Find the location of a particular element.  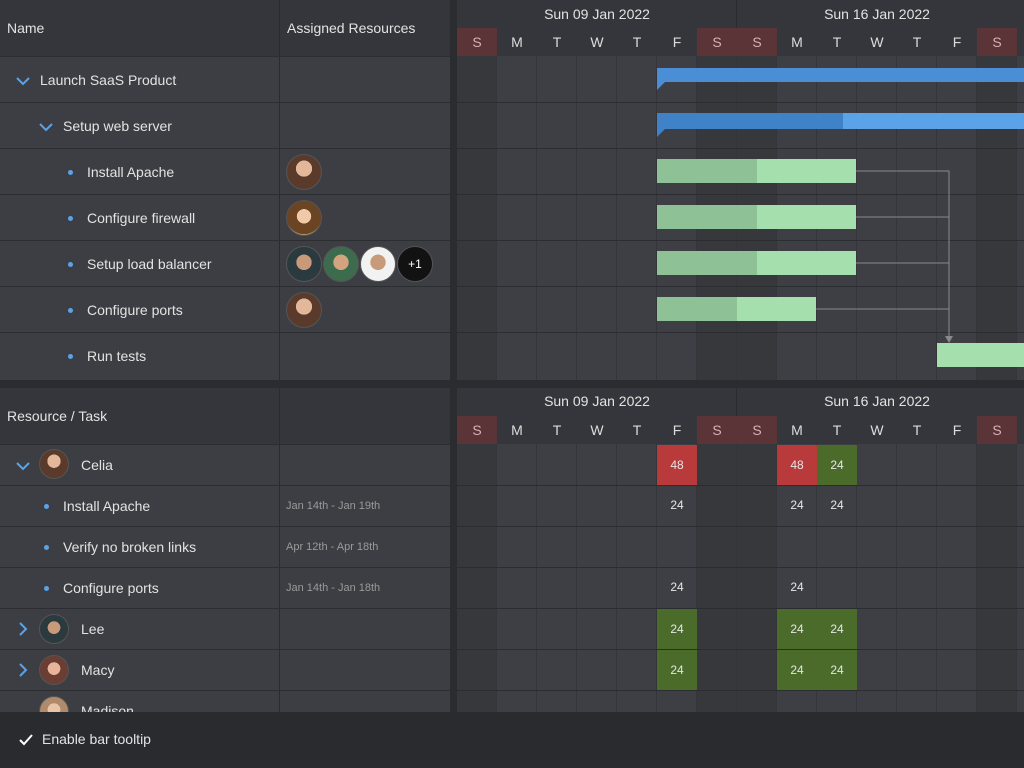

week-label: Sun 09 Jan 2022 is located at coordinates (597, 401).